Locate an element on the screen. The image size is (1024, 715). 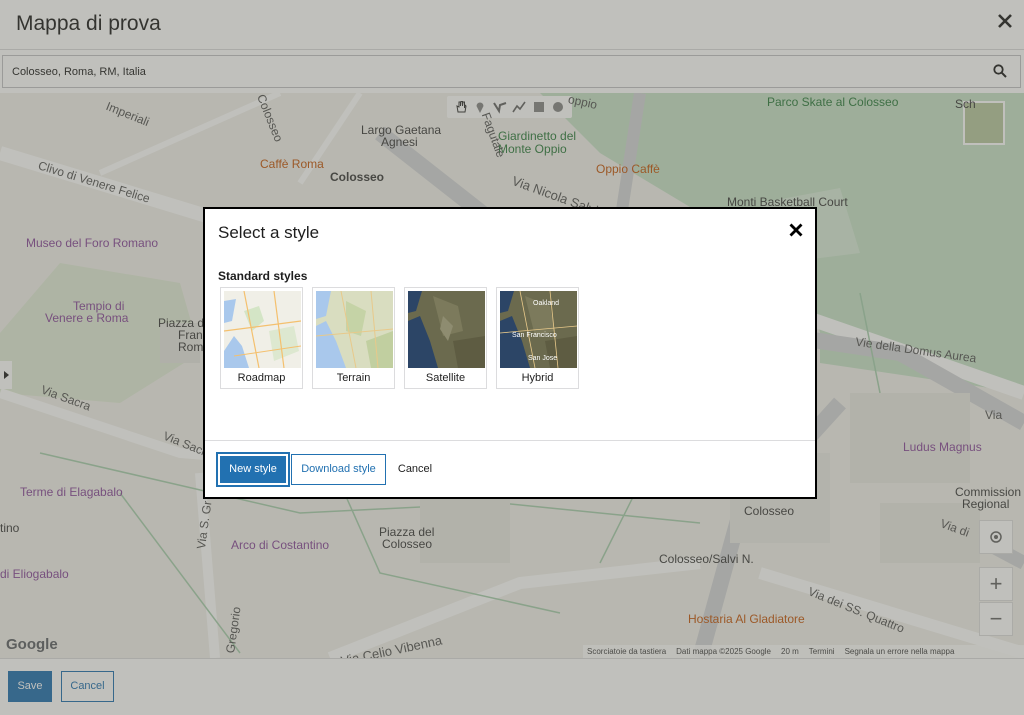
style-label-satellite: Satellite is located at coordinates (445, 378).